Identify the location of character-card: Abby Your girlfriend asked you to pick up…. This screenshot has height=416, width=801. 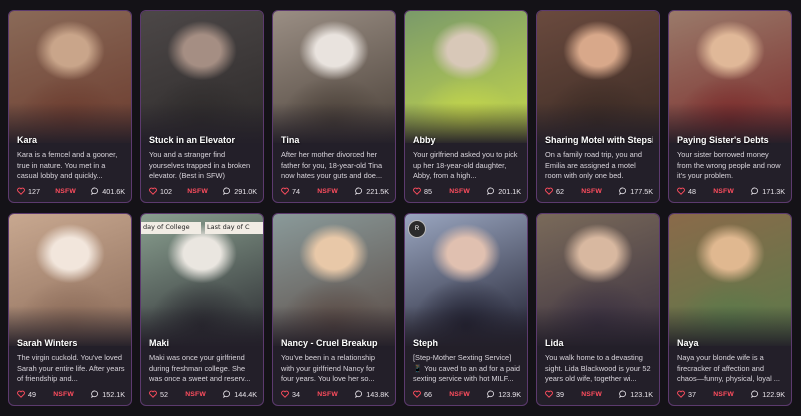
(466, 106).